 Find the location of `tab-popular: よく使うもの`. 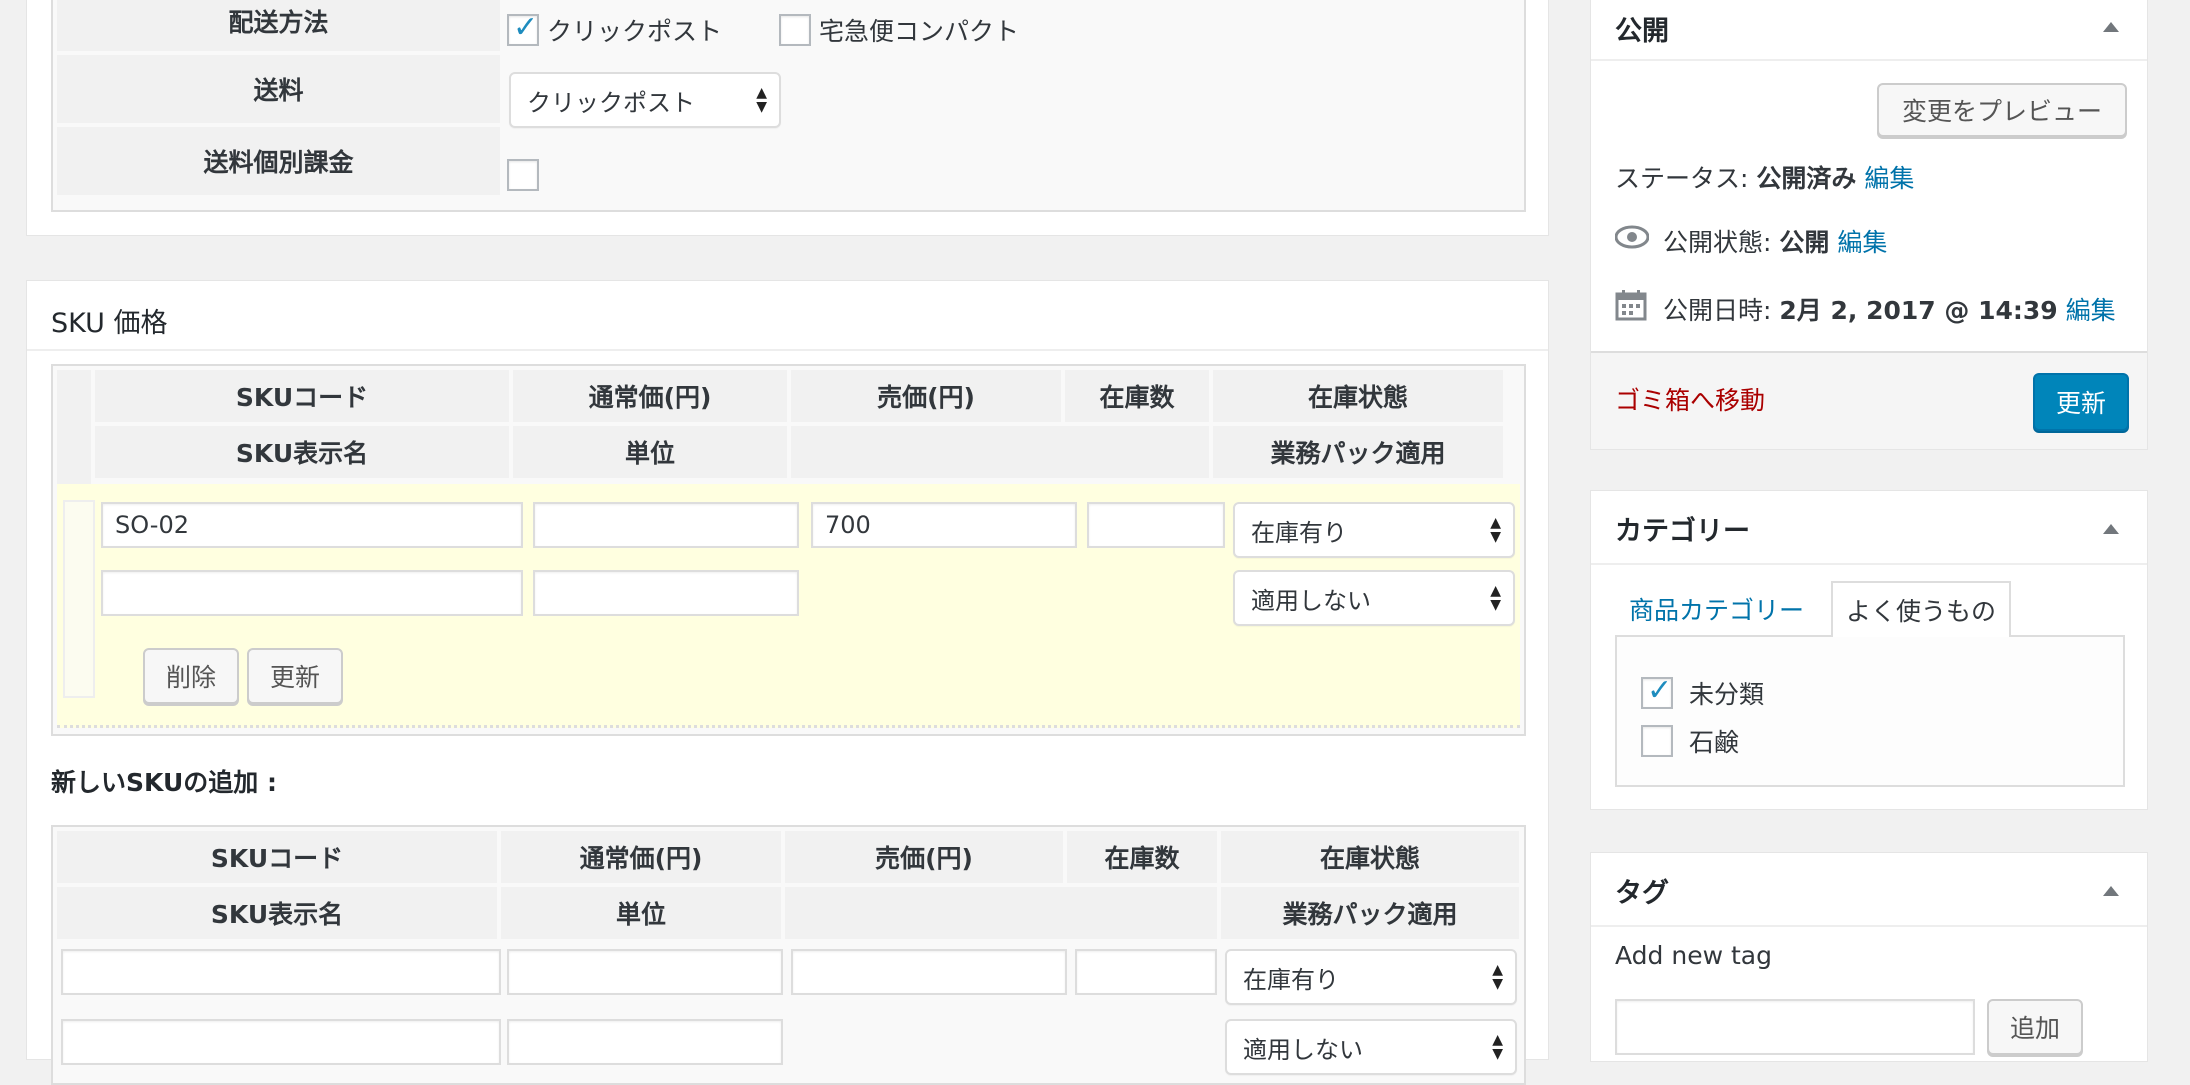

tab-popular: よく使うもの is located at coordinates (1921, 609).